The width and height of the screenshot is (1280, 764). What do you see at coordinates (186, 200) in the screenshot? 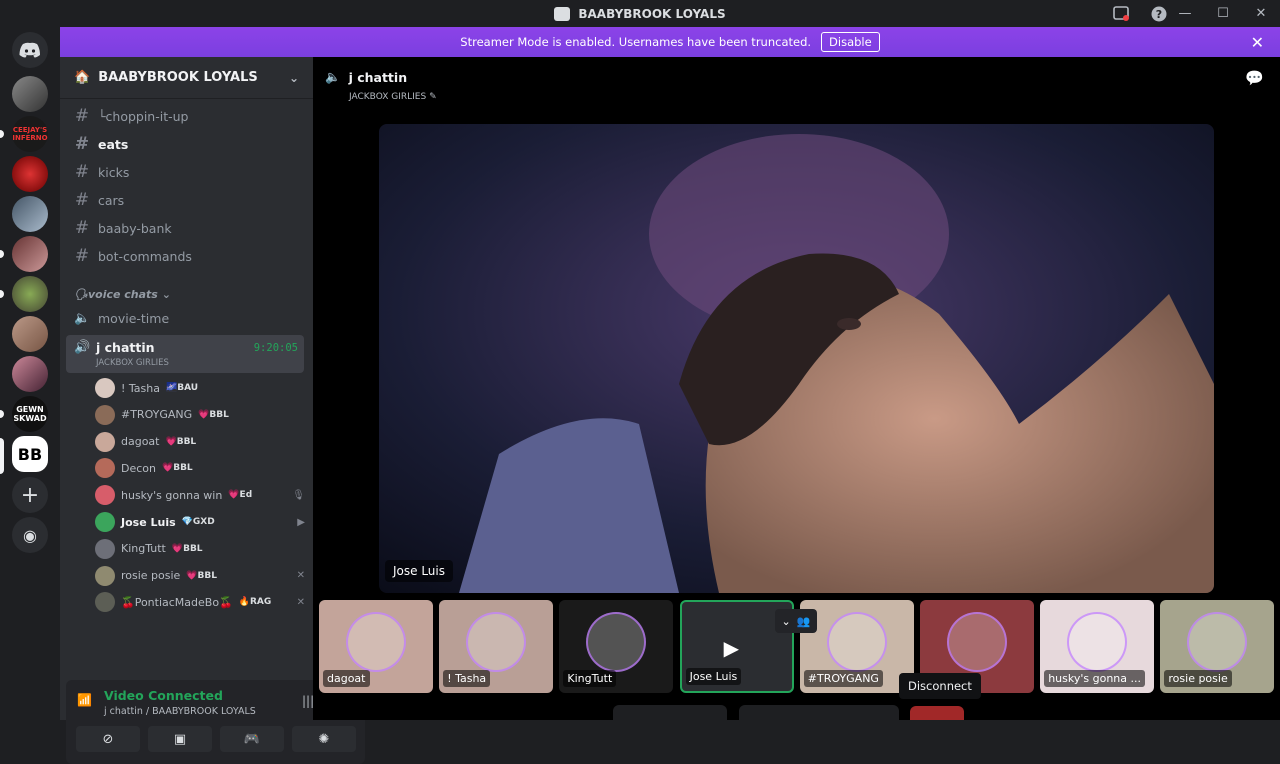
I see `channel-cars: # cars` at bounding box center [186, 200].